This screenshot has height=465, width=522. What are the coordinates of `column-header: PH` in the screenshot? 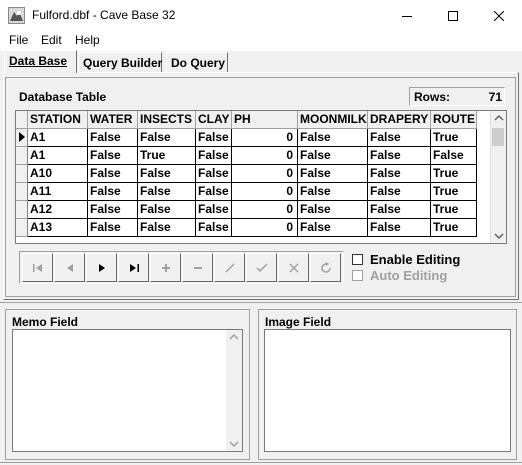 It's located at (265, 120).